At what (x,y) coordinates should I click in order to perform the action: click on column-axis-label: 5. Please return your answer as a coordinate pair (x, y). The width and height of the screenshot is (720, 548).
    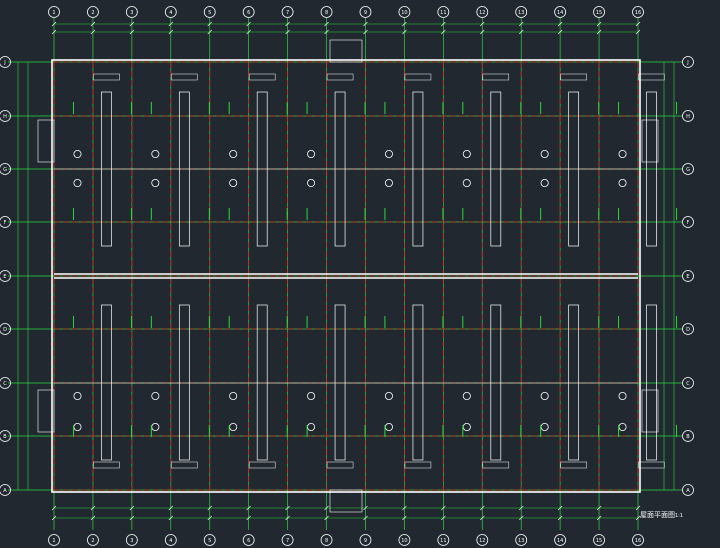
    Looking at the image, I should click on (209, 541).